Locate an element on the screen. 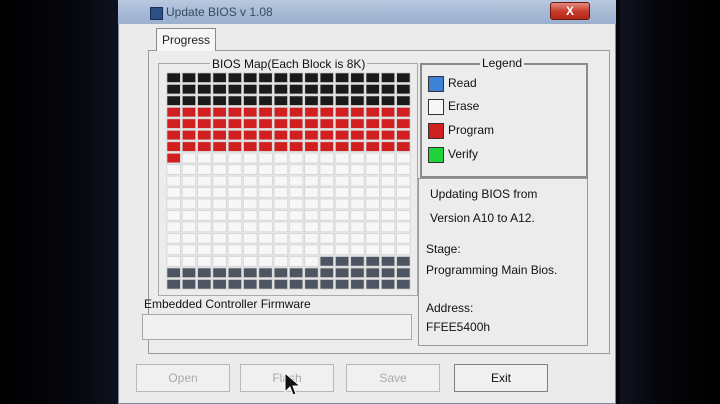 This screenshot has height=404, width=720. bios-map-title: BIOS Map(Each Block is 8K) is located at coordinates (289, 64).